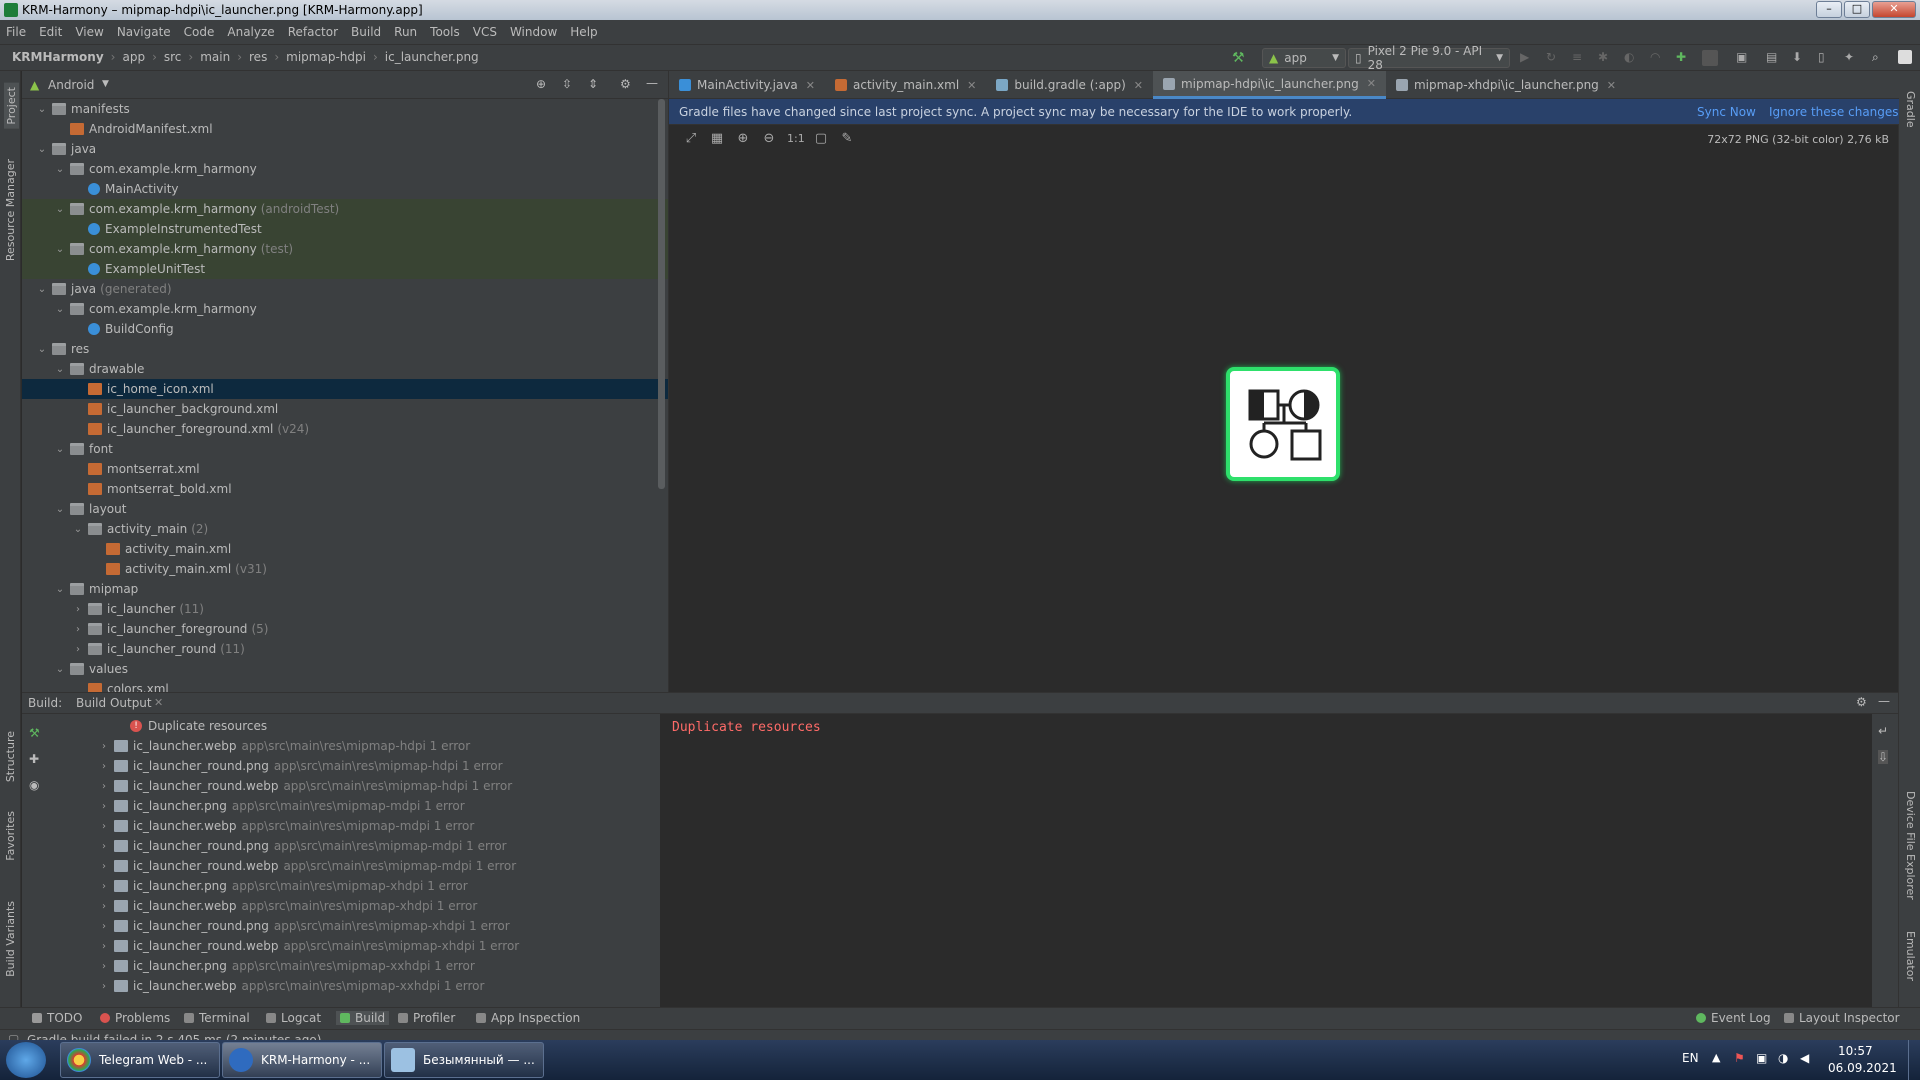 The height and width of the screenshot is (1080, 1920). I want to click on tree-item: ⌄ java, so click(345, 149).